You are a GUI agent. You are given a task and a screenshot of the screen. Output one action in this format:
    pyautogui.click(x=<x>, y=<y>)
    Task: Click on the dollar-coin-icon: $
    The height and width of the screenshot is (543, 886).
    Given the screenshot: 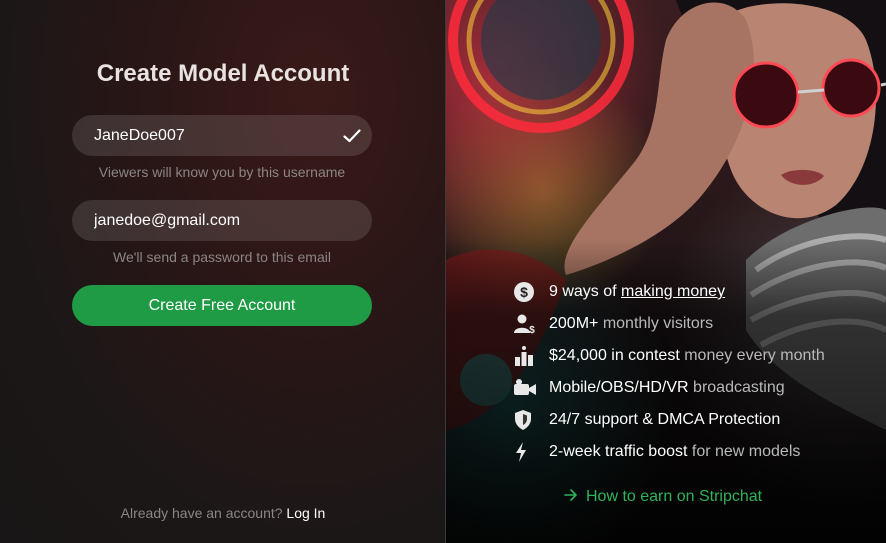 What is the action you would take?
    pyautogui.click(x=531, y=292)
    